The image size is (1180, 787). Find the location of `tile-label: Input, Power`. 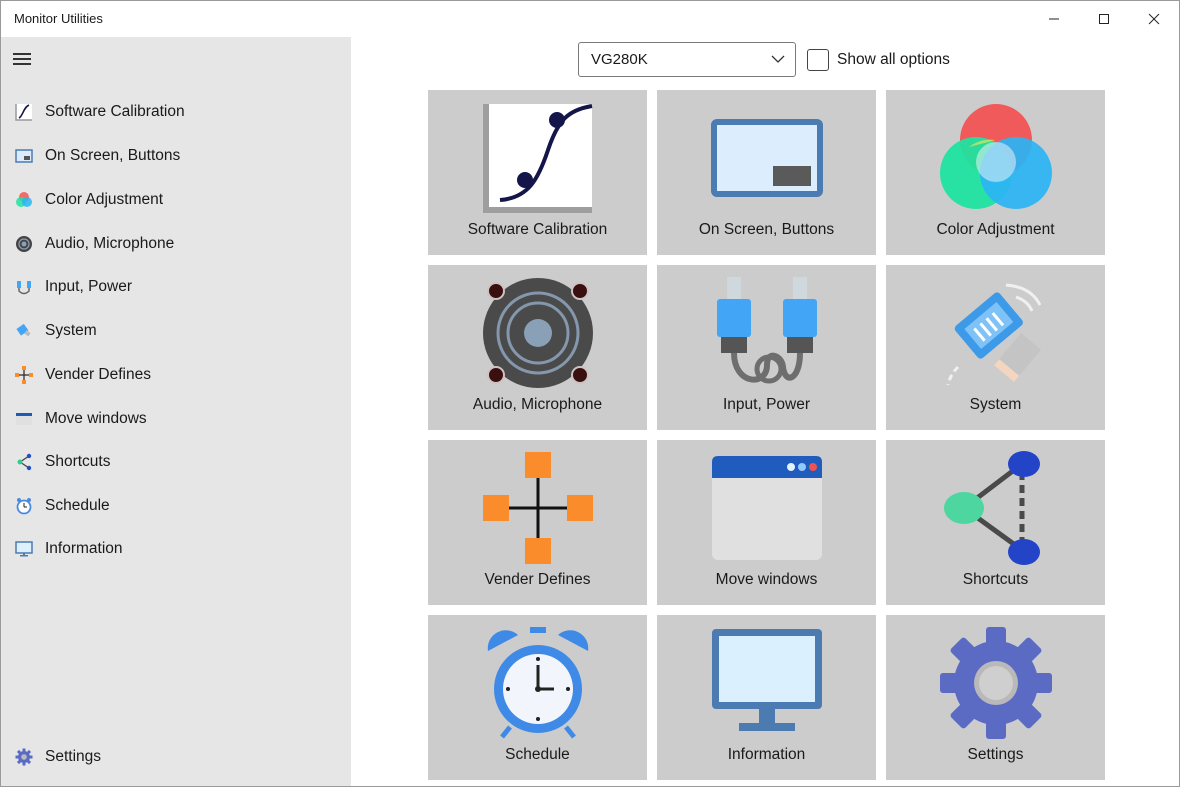

tile-label: Input, Power is located at coordinates (766, 404).